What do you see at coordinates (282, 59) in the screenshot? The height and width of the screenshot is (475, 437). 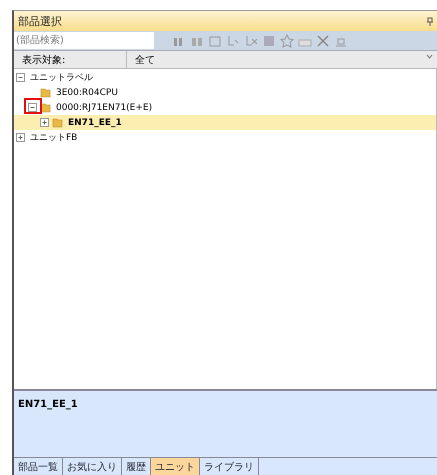 I see `filter-dropdown: 全て` at bounding box center [282, 59].